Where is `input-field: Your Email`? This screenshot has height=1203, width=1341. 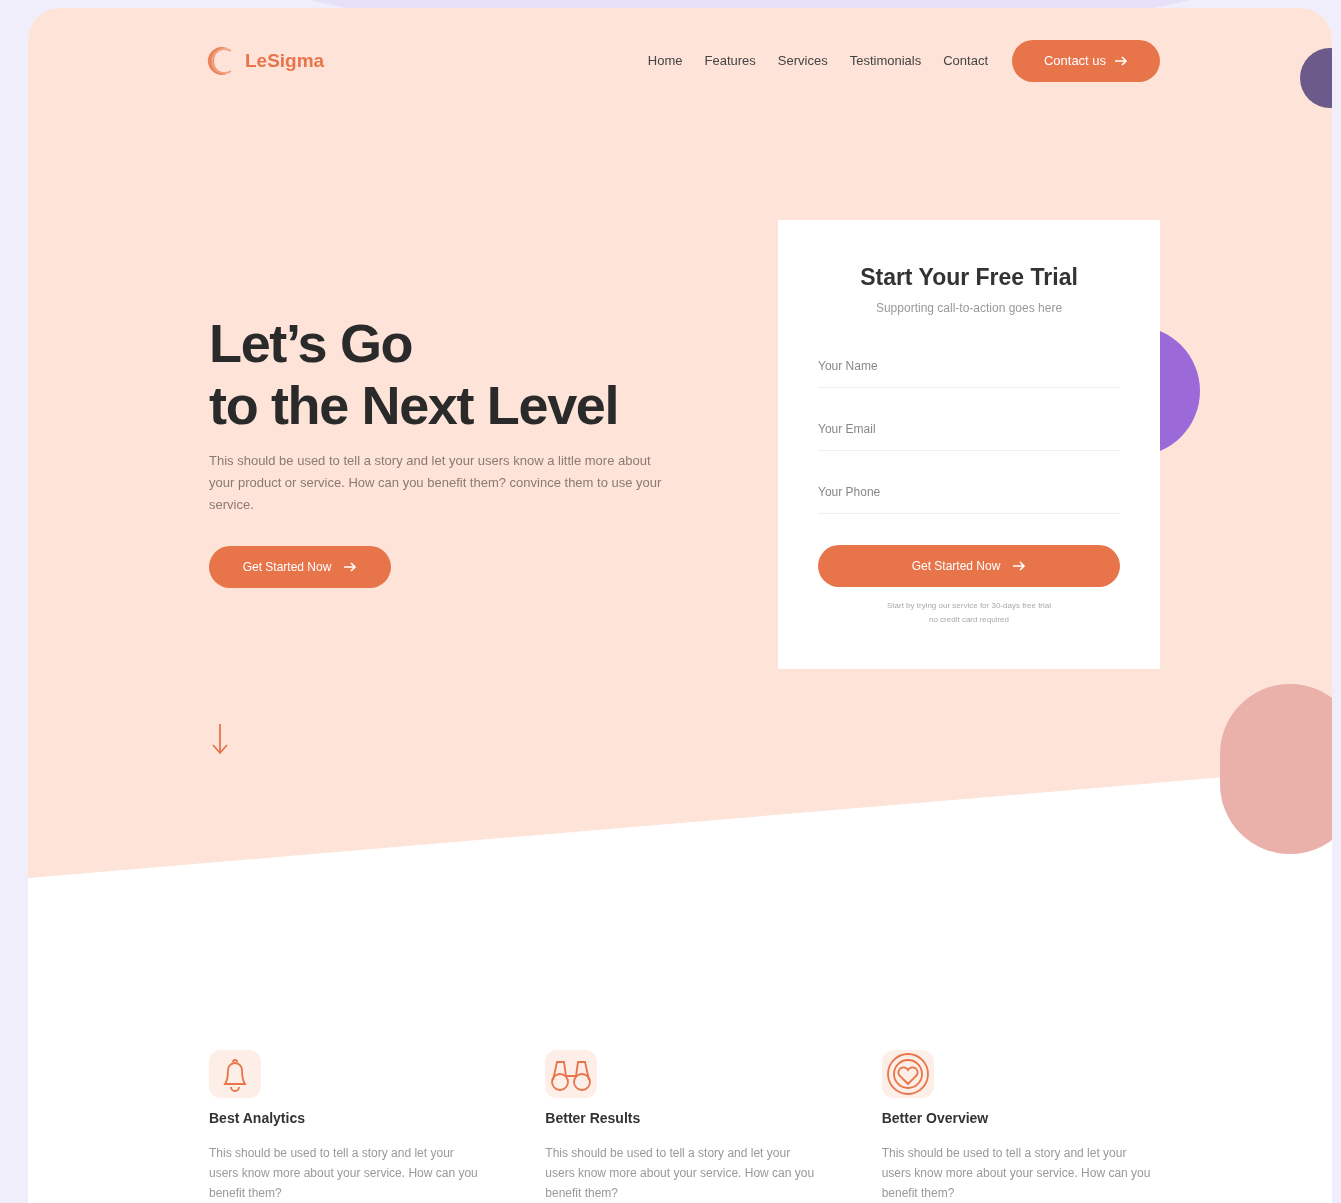
input-field: Your Email is located at coordinates (969, 429).